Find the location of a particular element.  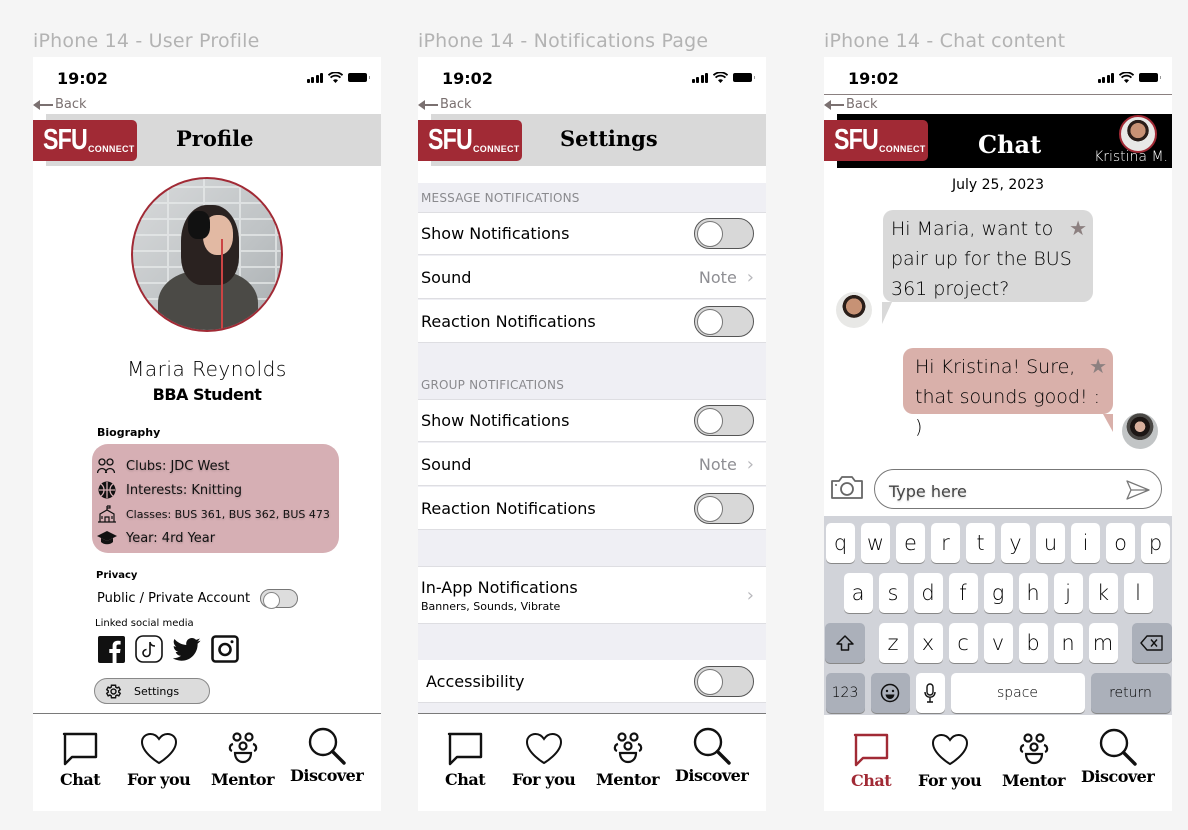

key-l: l is located at coordinates (1138, 593).